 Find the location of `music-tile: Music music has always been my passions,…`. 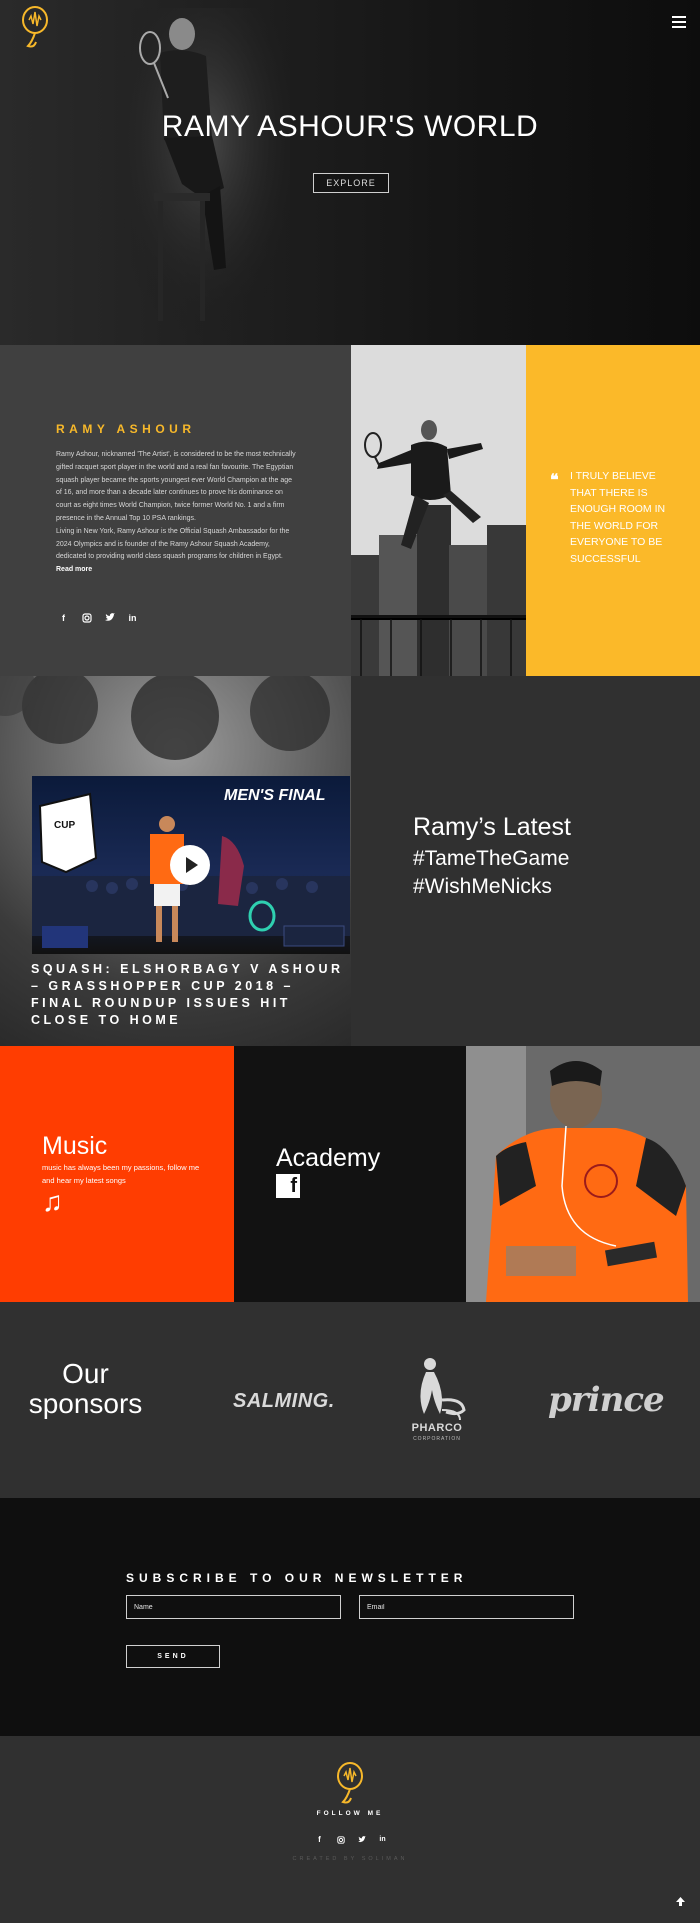

music-tile: Music music has always been my passions,… is located at coordinates (117, 1174).